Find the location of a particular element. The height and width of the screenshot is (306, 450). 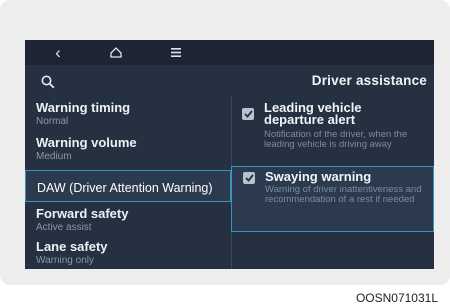

search-icon is located at coordinates (48, 82).